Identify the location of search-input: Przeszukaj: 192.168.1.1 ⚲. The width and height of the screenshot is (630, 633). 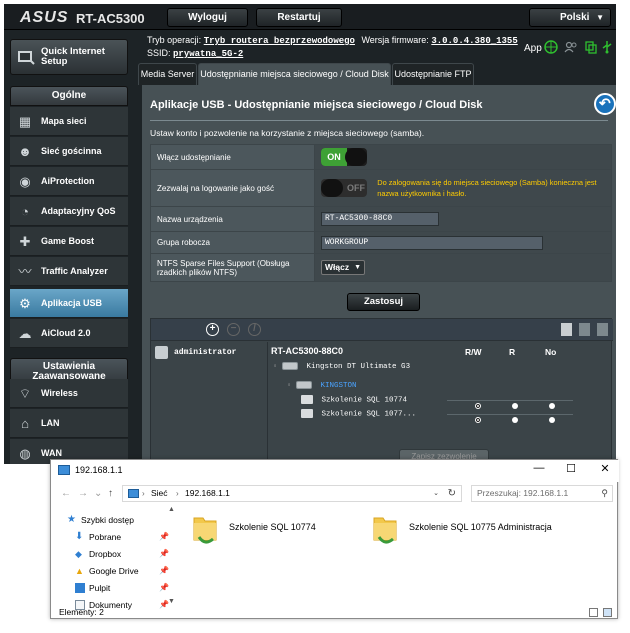
(542, 493).